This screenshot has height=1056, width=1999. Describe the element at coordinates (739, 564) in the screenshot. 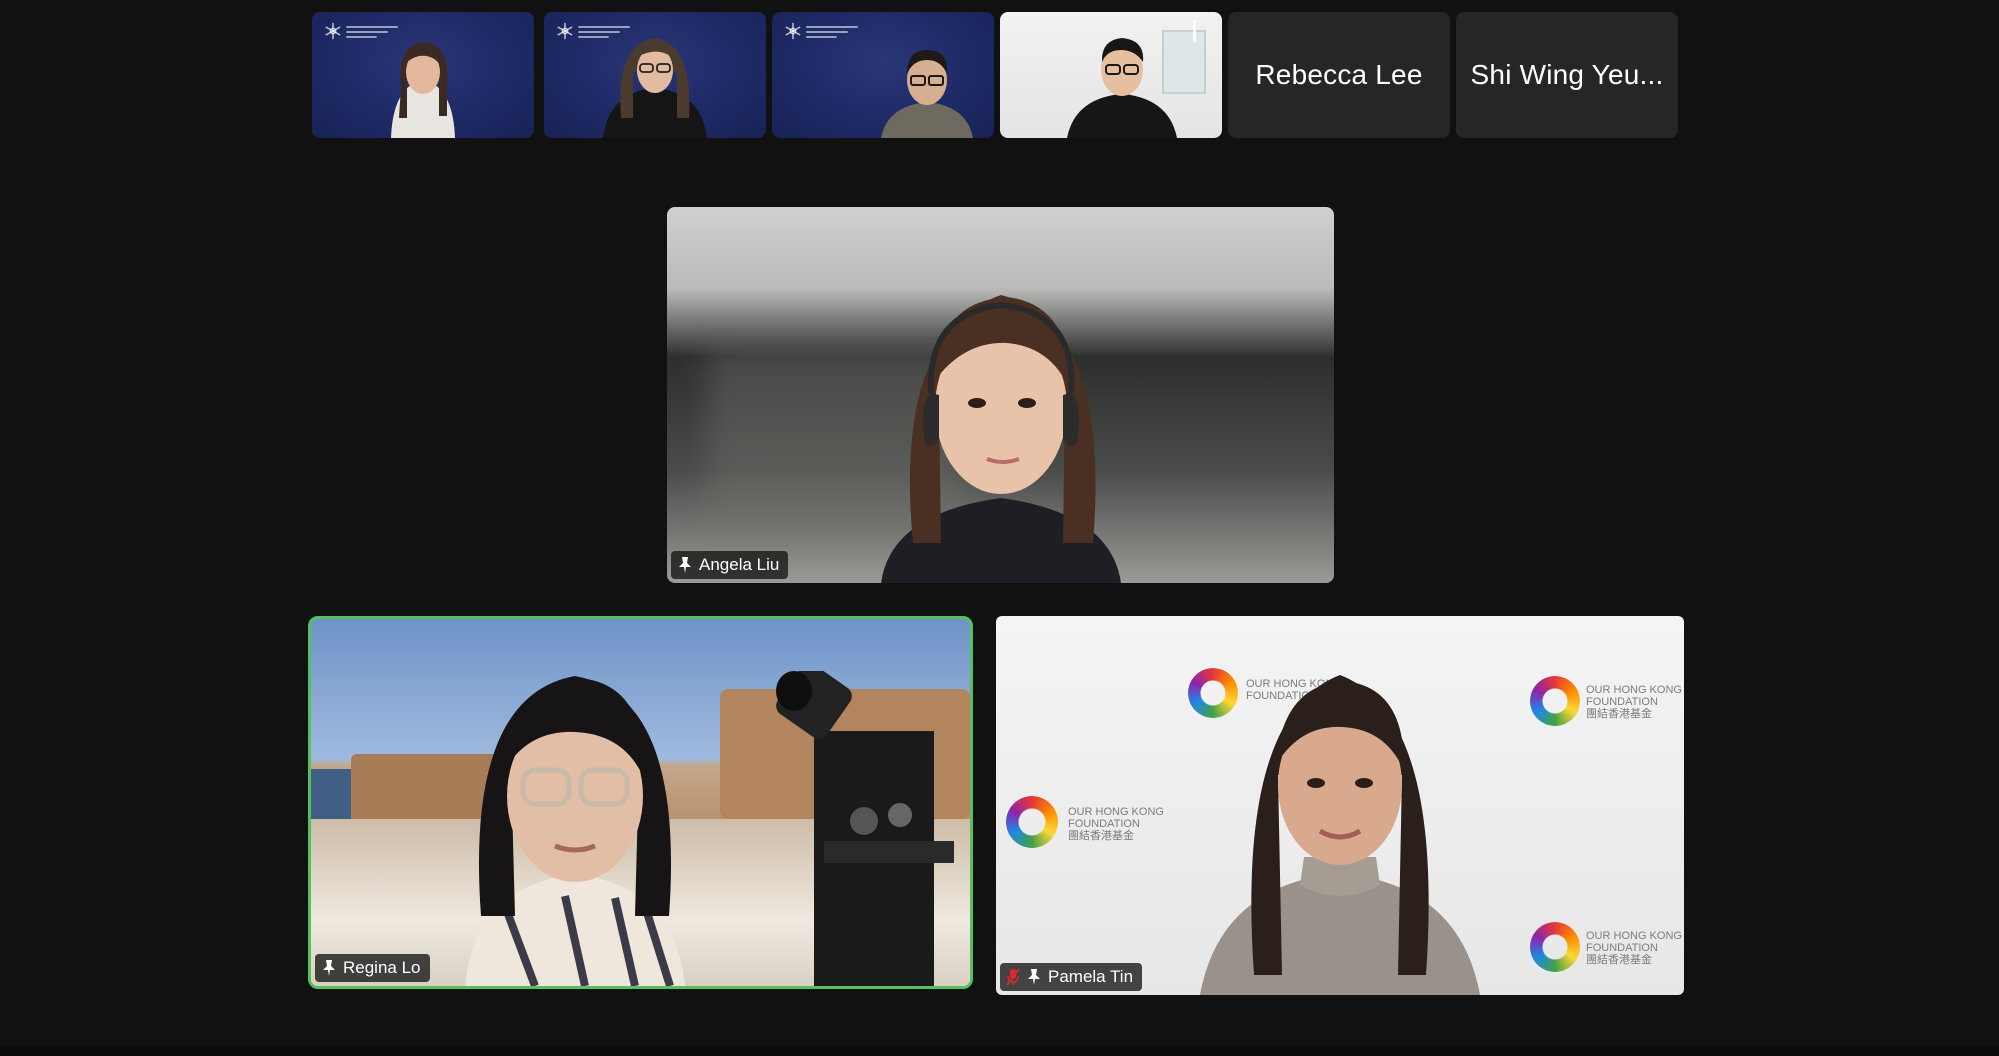

I see `participant-name: Angela Liu` at that location.